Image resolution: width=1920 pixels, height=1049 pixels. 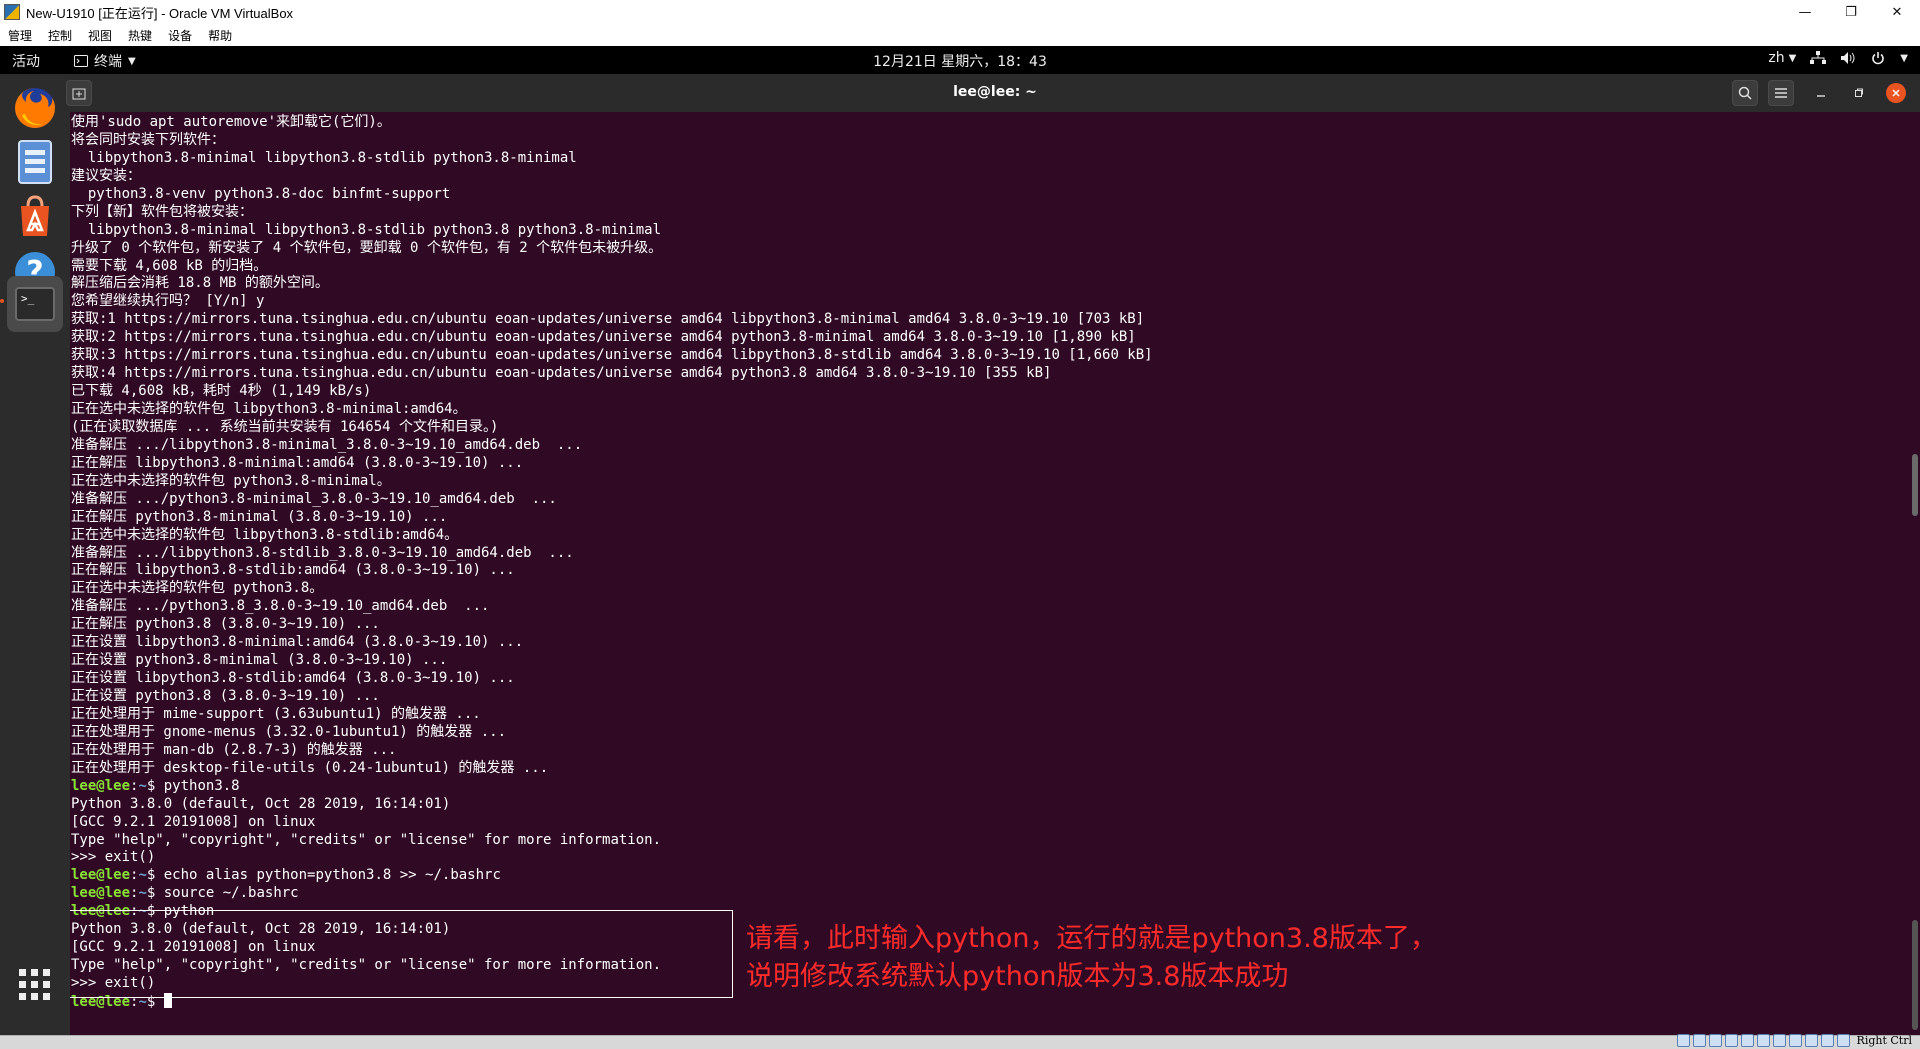 What do you see at coordinates (1776, 58) in the screenshot?
I see `input-method-label: zh` at bounding box center [1776, 58].